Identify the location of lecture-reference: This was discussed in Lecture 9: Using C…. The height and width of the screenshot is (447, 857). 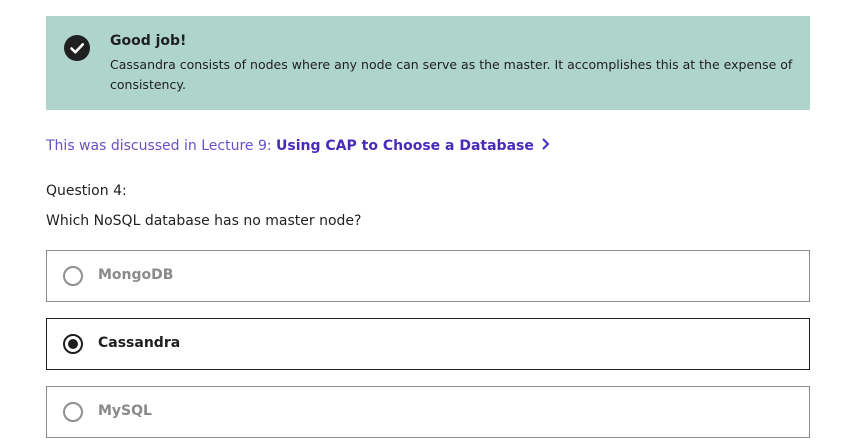
(298, 146).